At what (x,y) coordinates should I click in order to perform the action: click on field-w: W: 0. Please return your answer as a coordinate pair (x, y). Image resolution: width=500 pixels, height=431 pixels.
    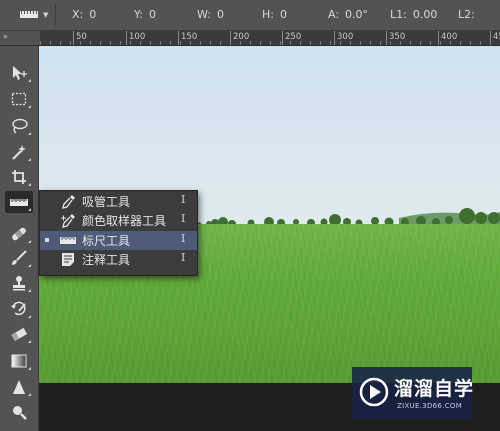
    Looking at the image, I should click on (210, 14).